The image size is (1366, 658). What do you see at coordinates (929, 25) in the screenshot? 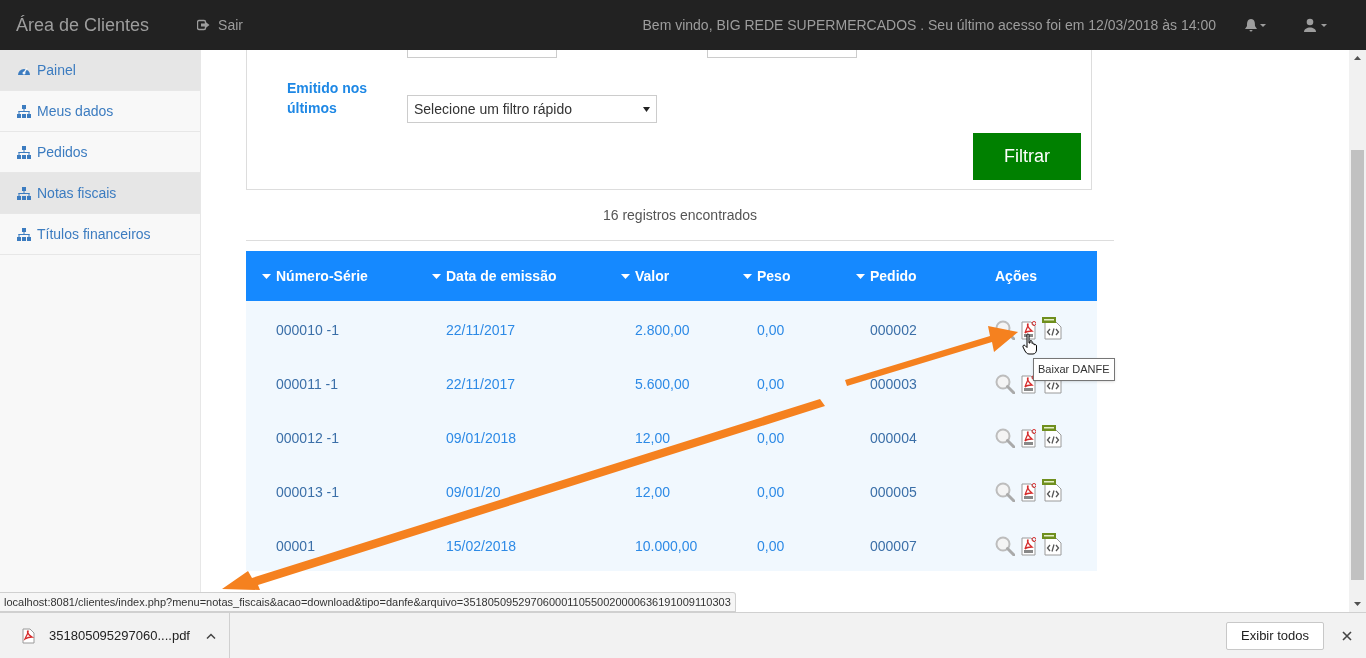
I see `welcome-text: Bem vindo, BIG REDE SUPERMERCADOS . Seu último acesso foi em 12/03/2018 às 14:00` at bounding box center [929, 25].